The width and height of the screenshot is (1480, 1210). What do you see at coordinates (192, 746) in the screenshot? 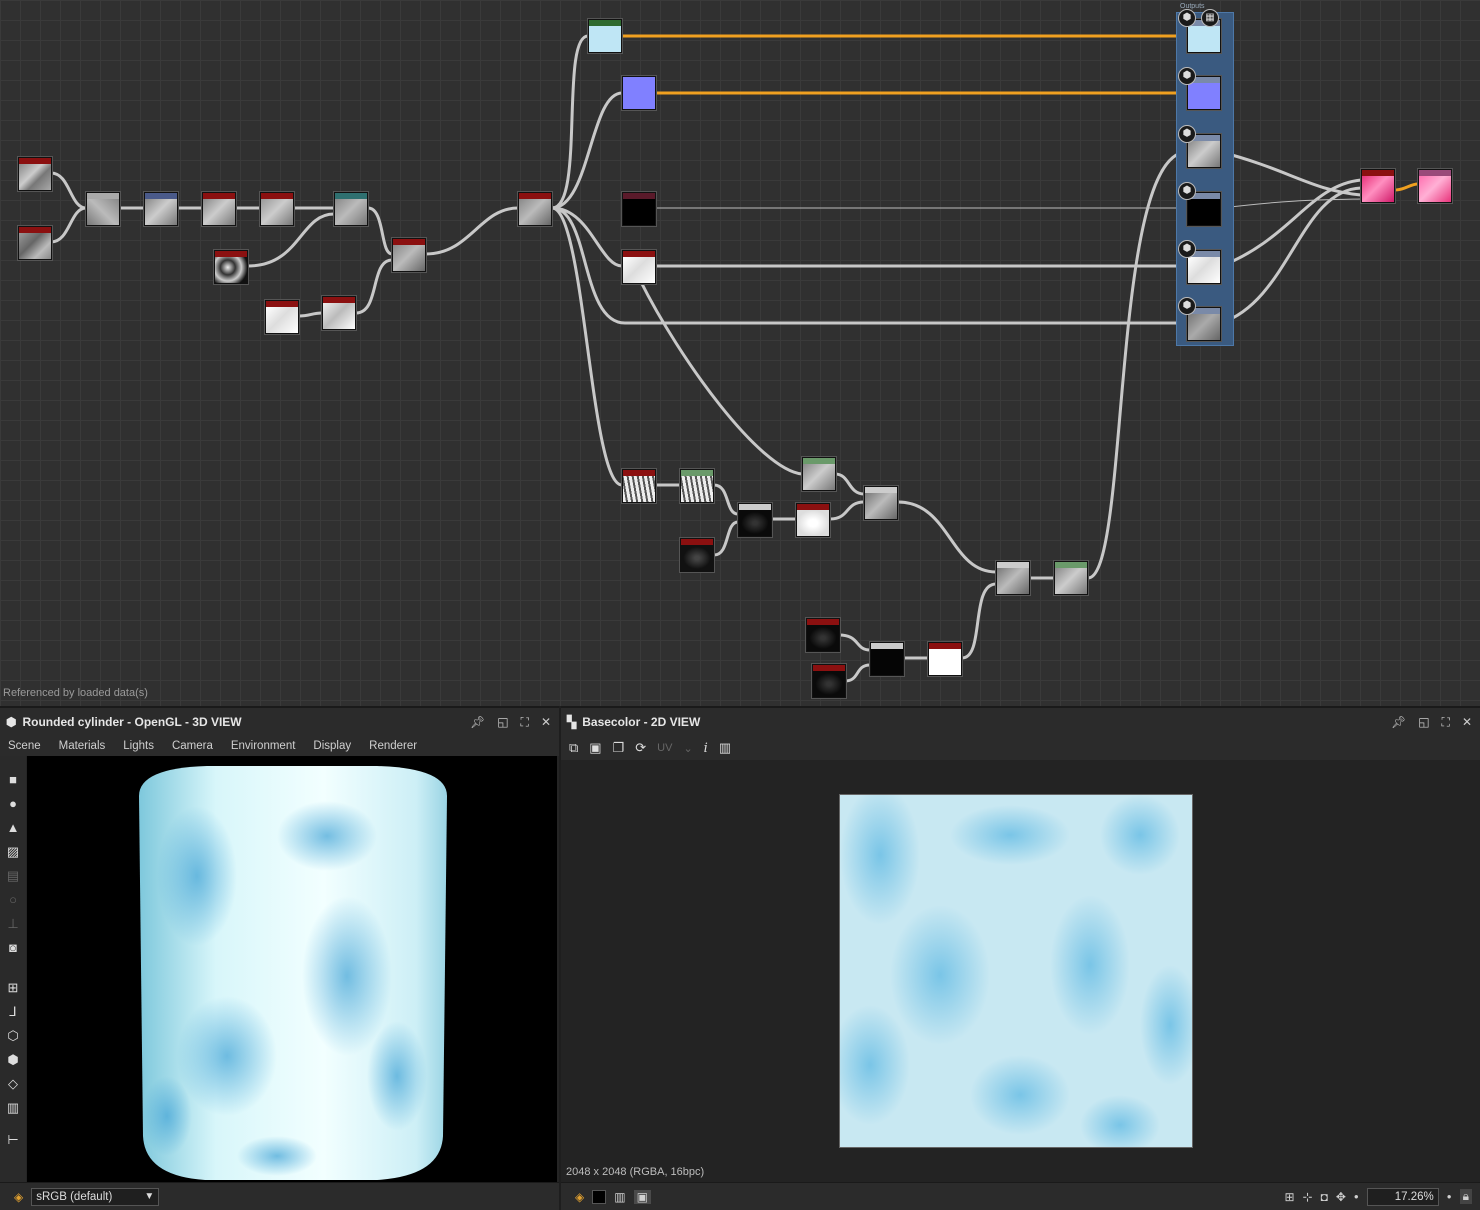
I see `menu-camera: Camera` at bounding box center [192, 746].